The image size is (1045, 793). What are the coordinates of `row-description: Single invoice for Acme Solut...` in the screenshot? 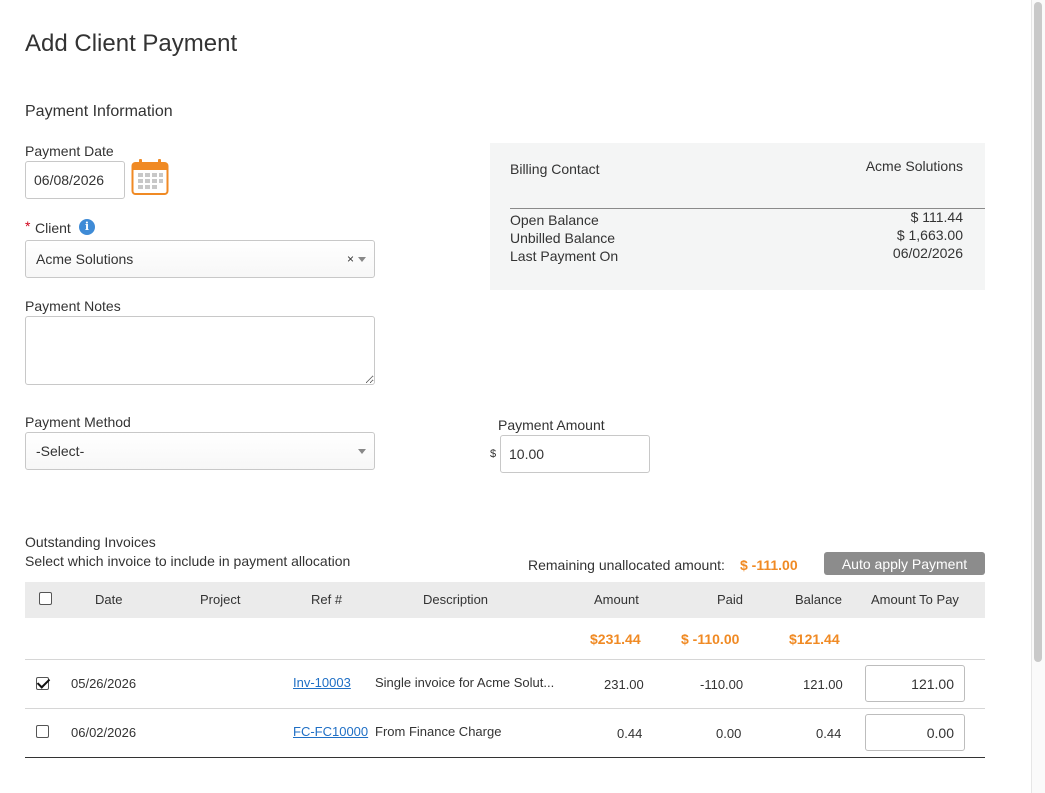 It's located at (465, 682).